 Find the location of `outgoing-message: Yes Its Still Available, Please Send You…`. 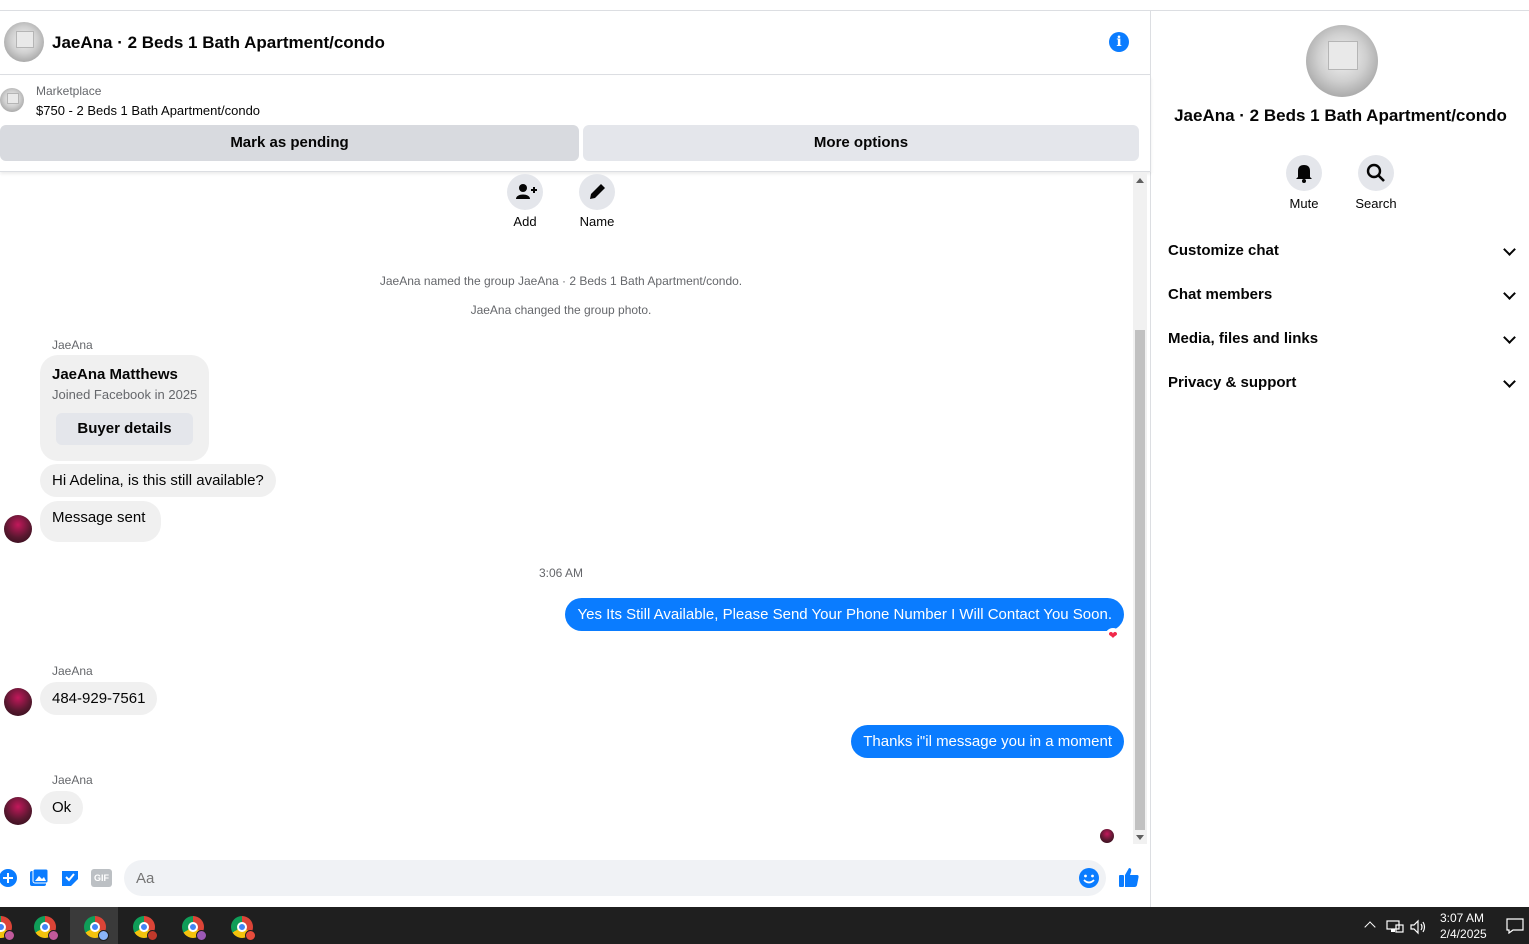

outgoing-message: Yes Its Still Available, Please Send You… is located at coordinates (844, 614).